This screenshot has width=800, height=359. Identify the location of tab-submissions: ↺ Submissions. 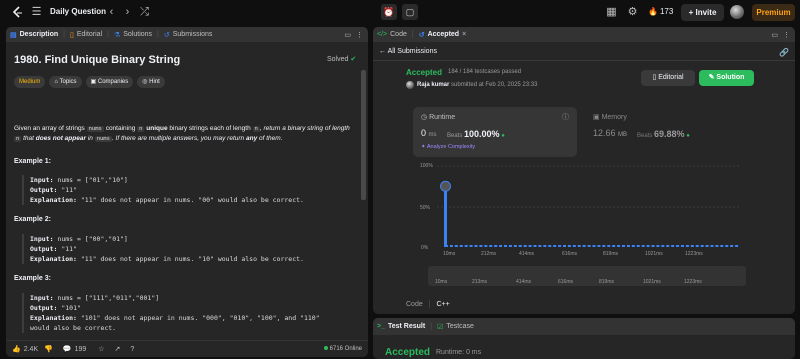
(188, 34).